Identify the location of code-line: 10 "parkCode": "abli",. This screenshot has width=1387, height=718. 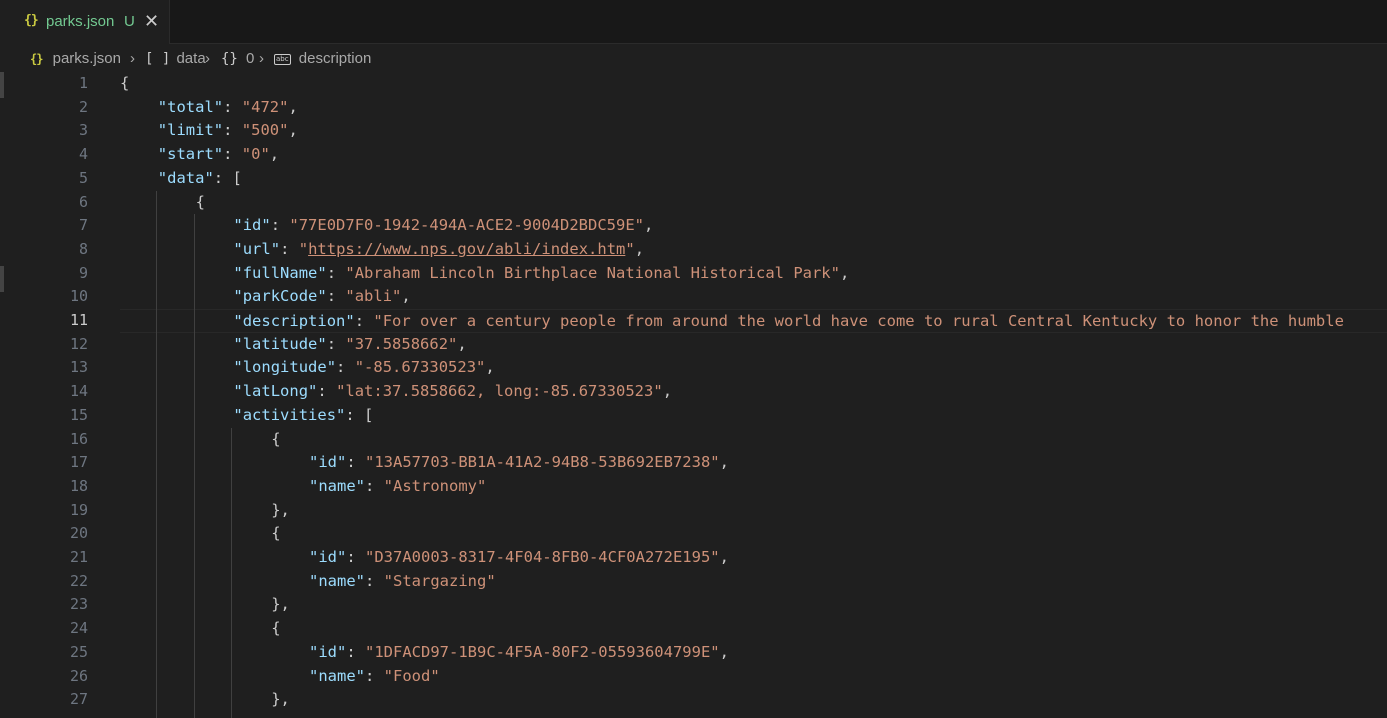
(693, 297).